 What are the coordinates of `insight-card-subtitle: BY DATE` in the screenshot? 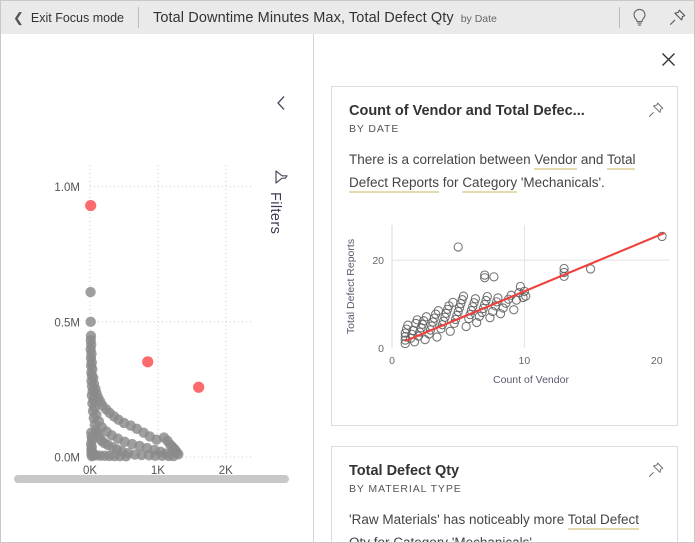 It's located at (374, 129).